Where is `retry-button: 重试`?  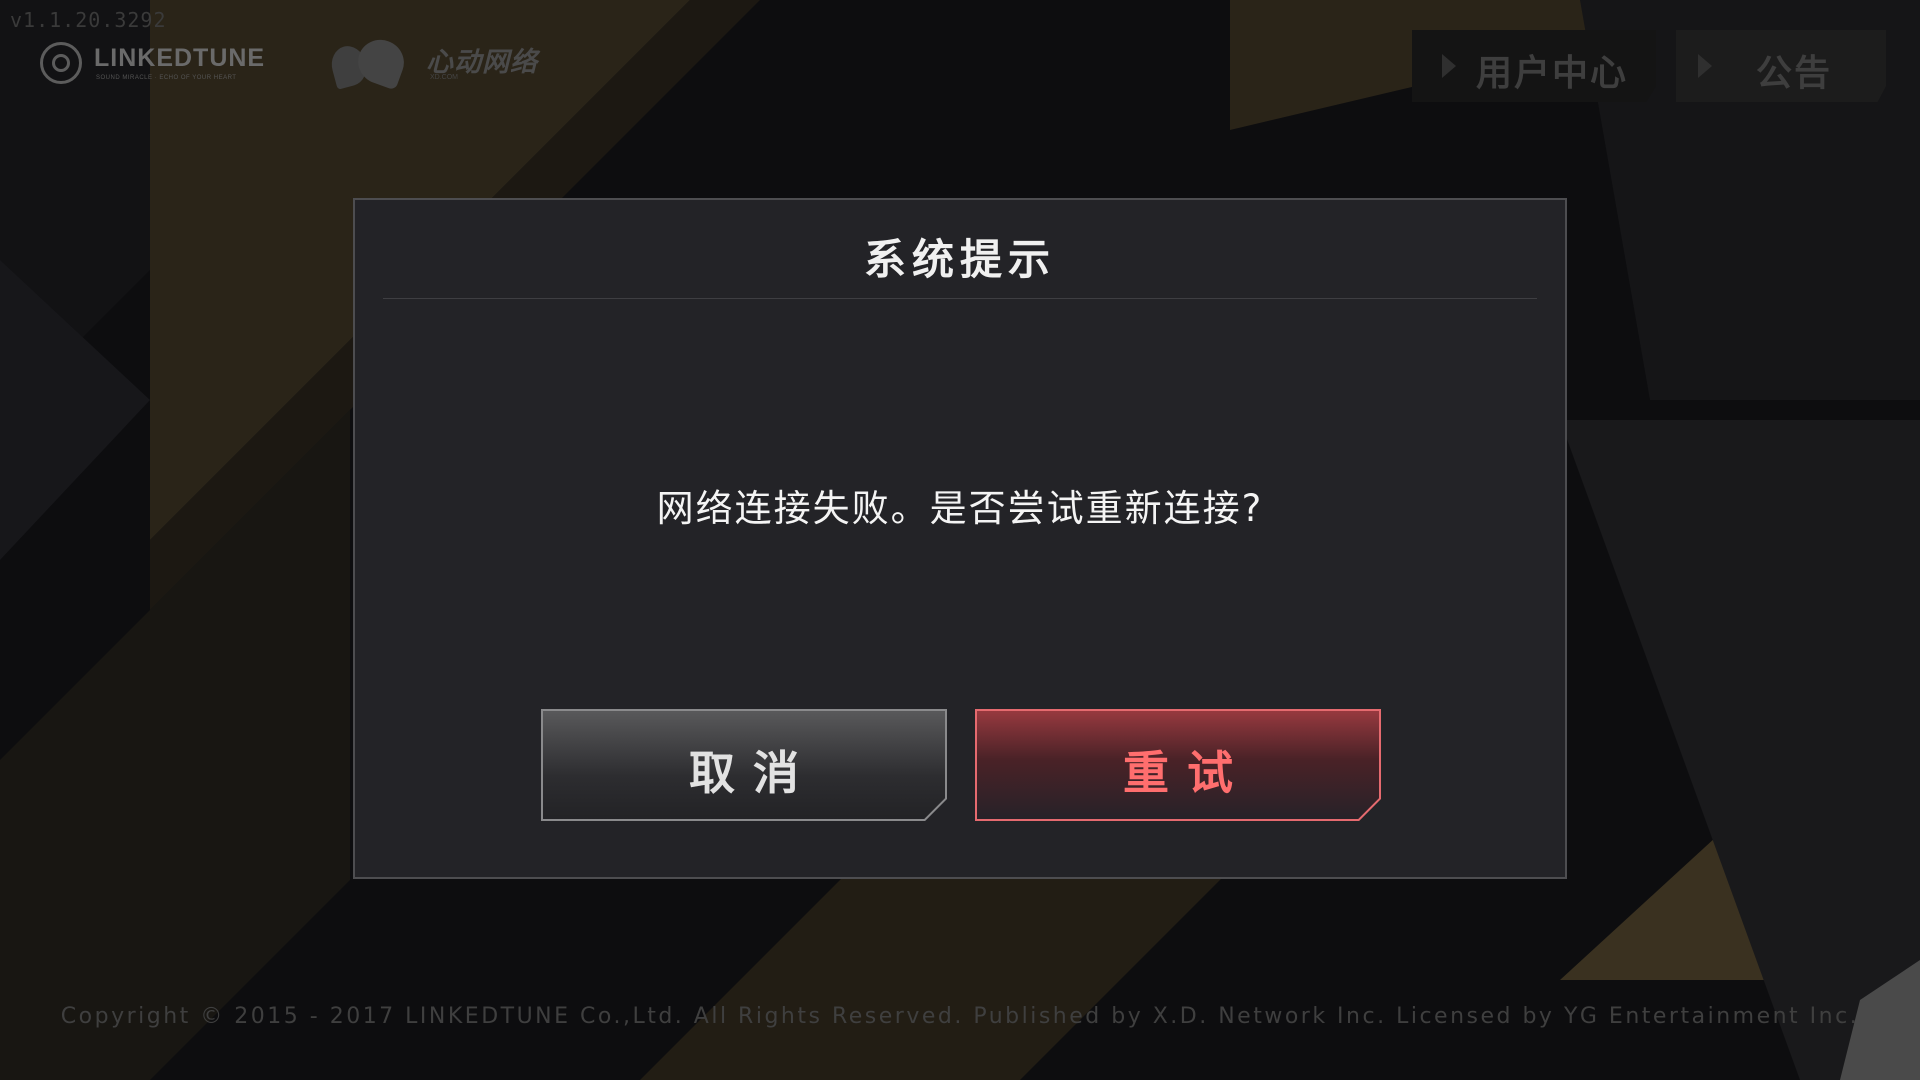
retry-button: 重试 is located at coordinates (1178, 765).